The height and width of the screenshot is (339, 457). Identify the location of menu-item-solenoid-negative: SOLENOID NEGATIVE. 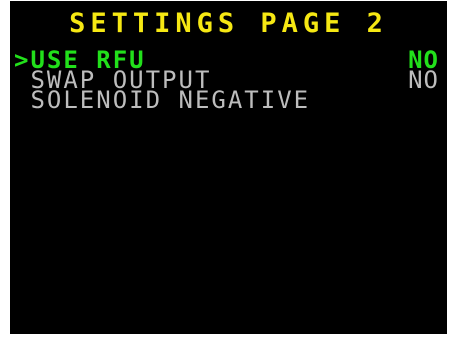
(226, 100).